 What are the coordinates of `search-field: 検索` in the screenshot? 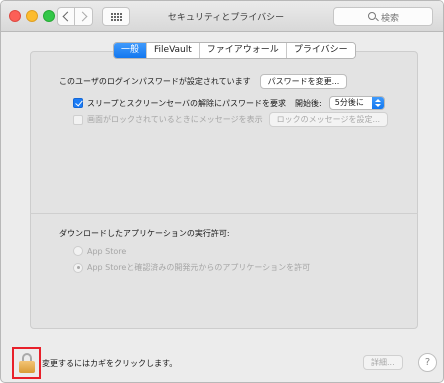 It's located at (383, 16).